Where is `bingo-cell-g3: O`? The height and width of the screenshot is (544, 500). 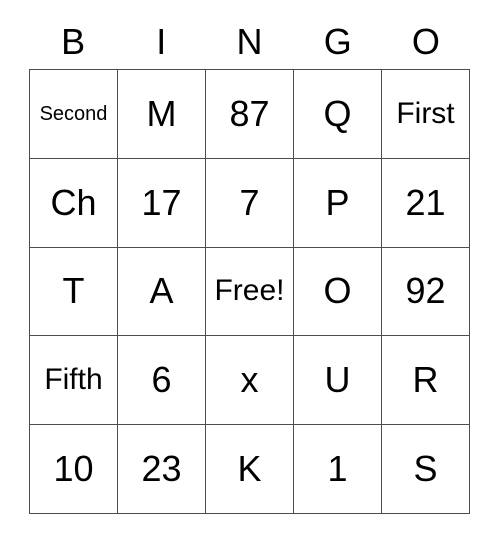 bingo-cell-g3: O is located at coordinates (338, 292).